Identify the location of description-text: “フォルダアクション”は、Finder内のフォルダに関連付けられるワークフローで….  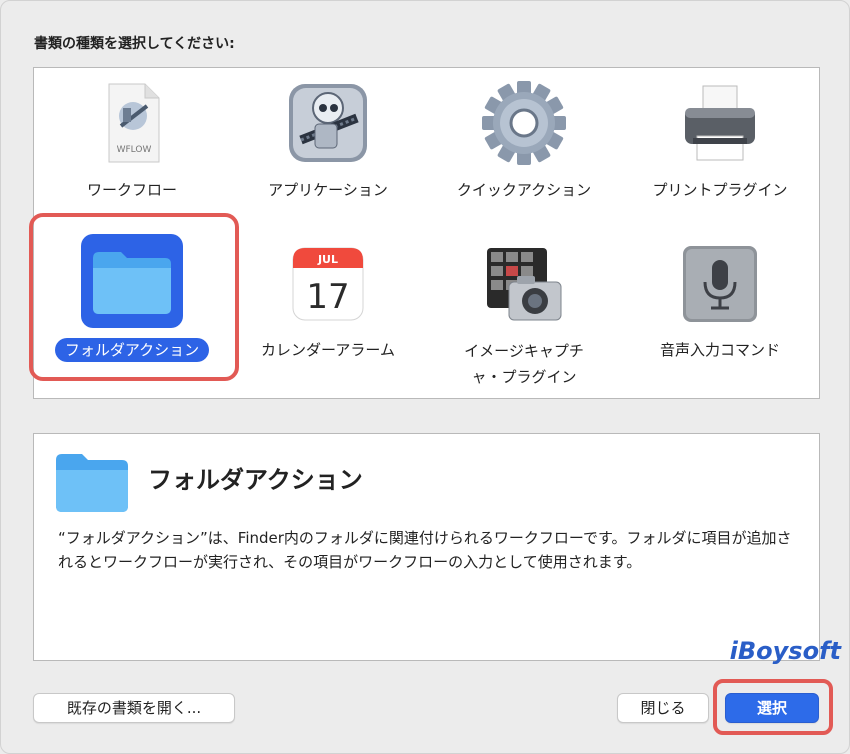
(425, 550).